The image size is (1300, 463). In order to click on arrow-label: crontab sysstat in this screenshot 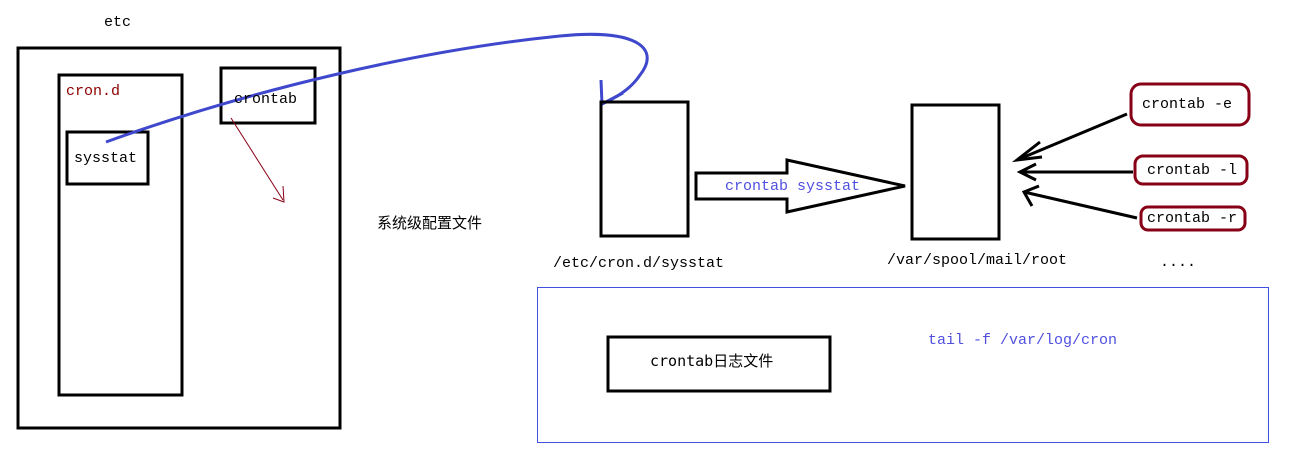, I will do `click(793, 186)`.